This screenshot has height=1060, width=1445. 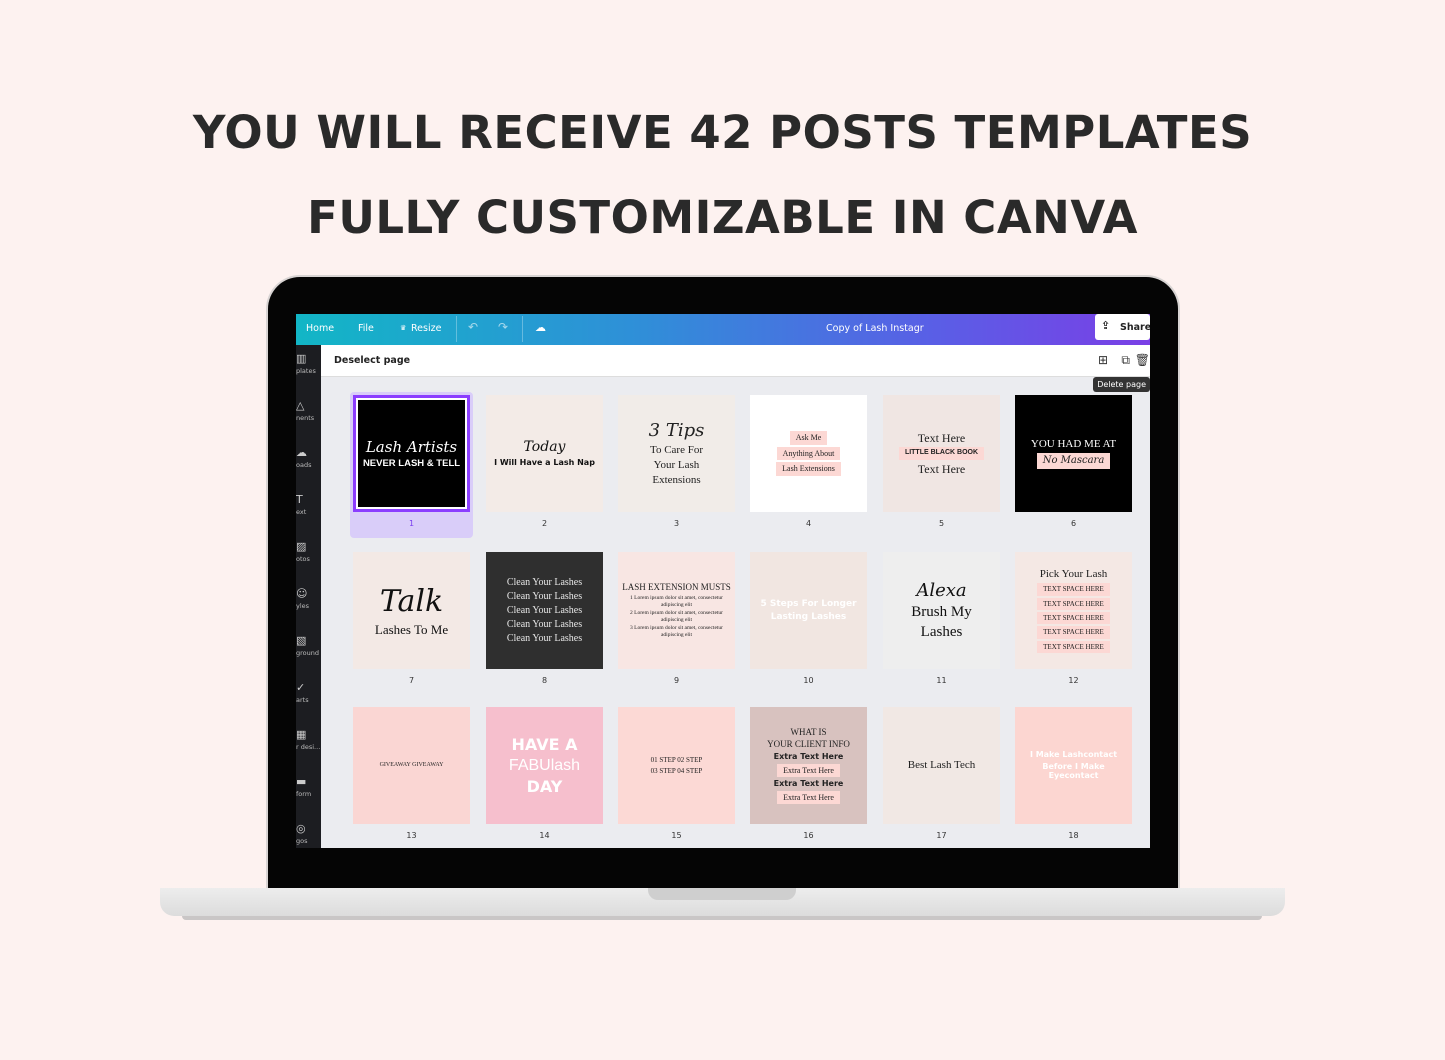 What do you see at coordinates (301, 358) in the screenshot?
I see `sidebar-icon: ▥` at bounding box center [301, 358].